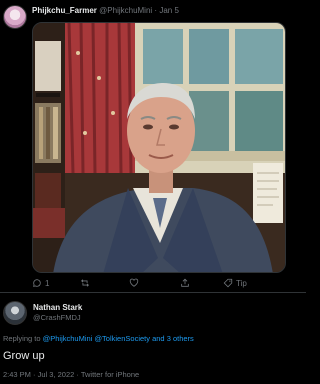 This screenshot has height=384, width=320. I want to click on retweet-action, so click(85, 283).